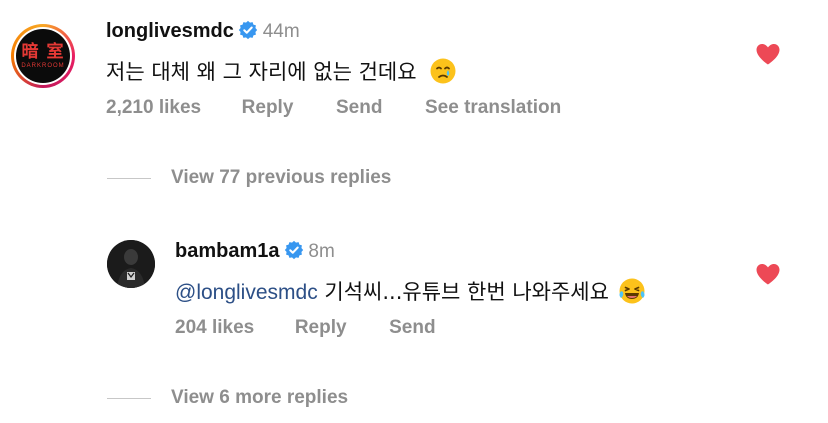  I want to click on comment-2-time: 8m, so click(321, 251).